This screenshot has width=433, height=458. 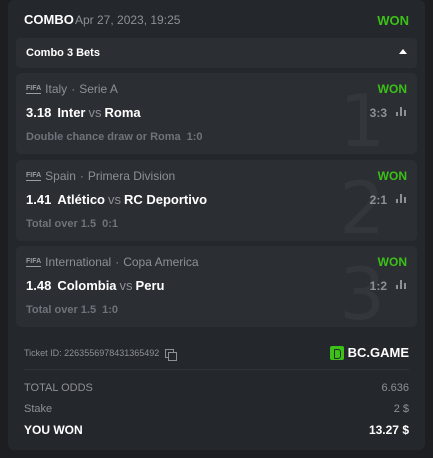 I want to click on country: International, so click(x=78, y=262).